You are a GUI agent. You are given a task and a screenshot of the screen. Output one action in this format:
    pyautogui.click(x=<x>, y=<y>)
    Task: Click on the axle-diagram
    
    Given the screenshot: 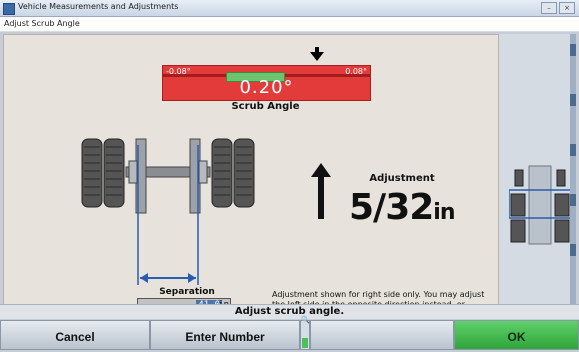 What is the action you would take?
    pyautogui.click(x=168, y=211)
    